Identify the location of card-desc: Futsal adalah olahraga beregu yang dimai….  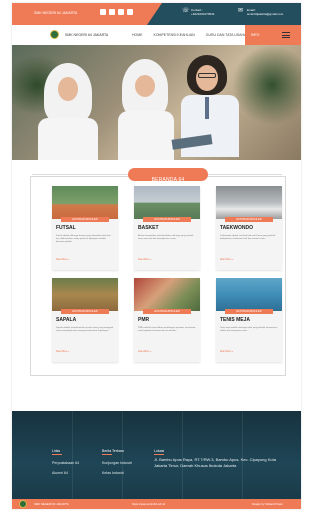
(83, 239).